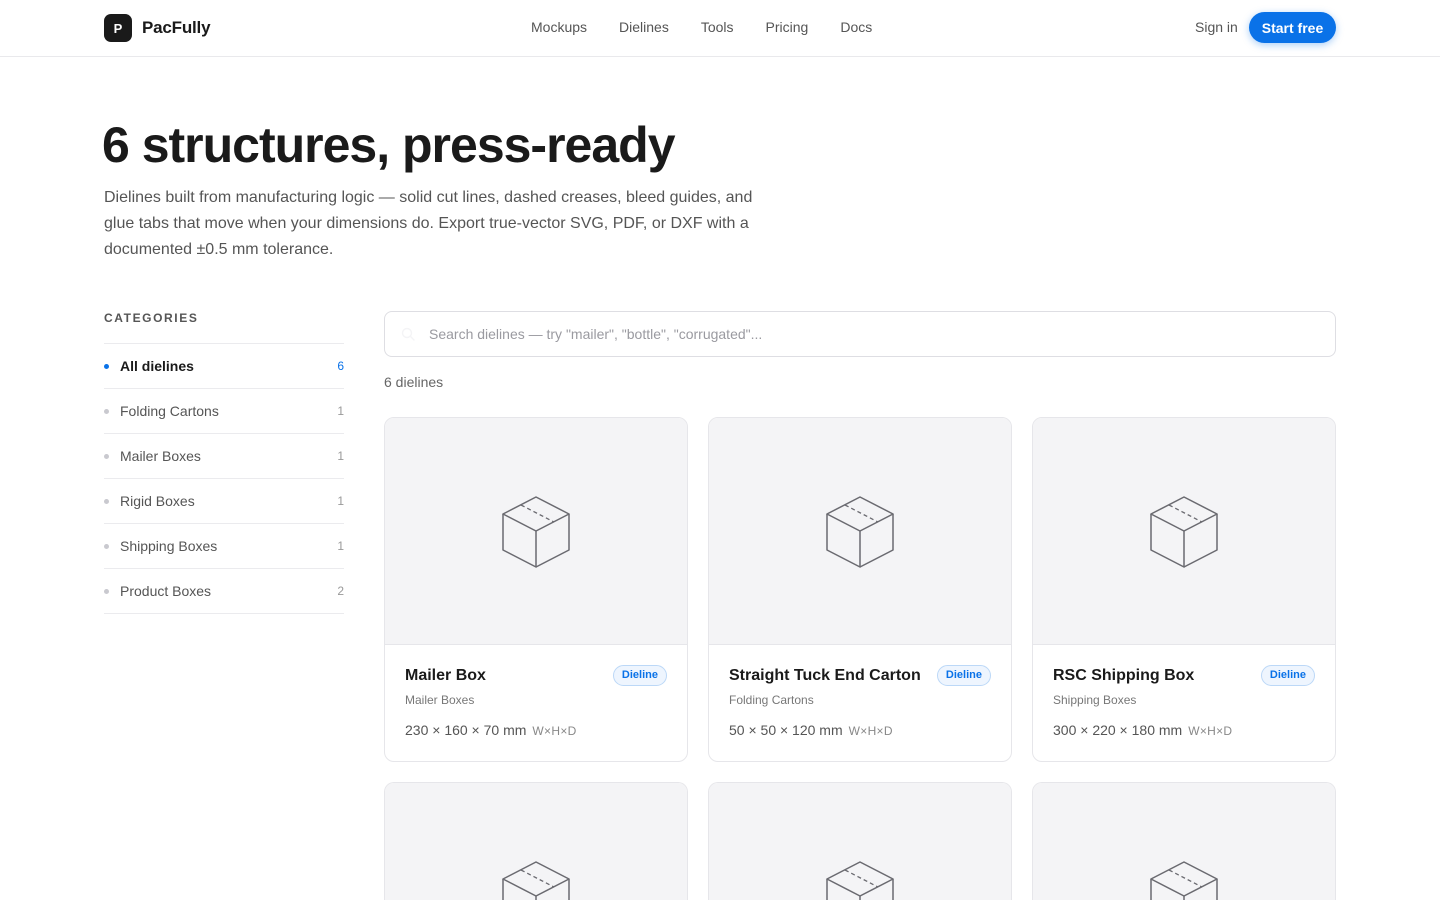 This screenshot has width=1440, height=900. What do you see at coordinates (340, 366) in the screenshot?
I see `category-count: 6` at bounding box center [340, 366].